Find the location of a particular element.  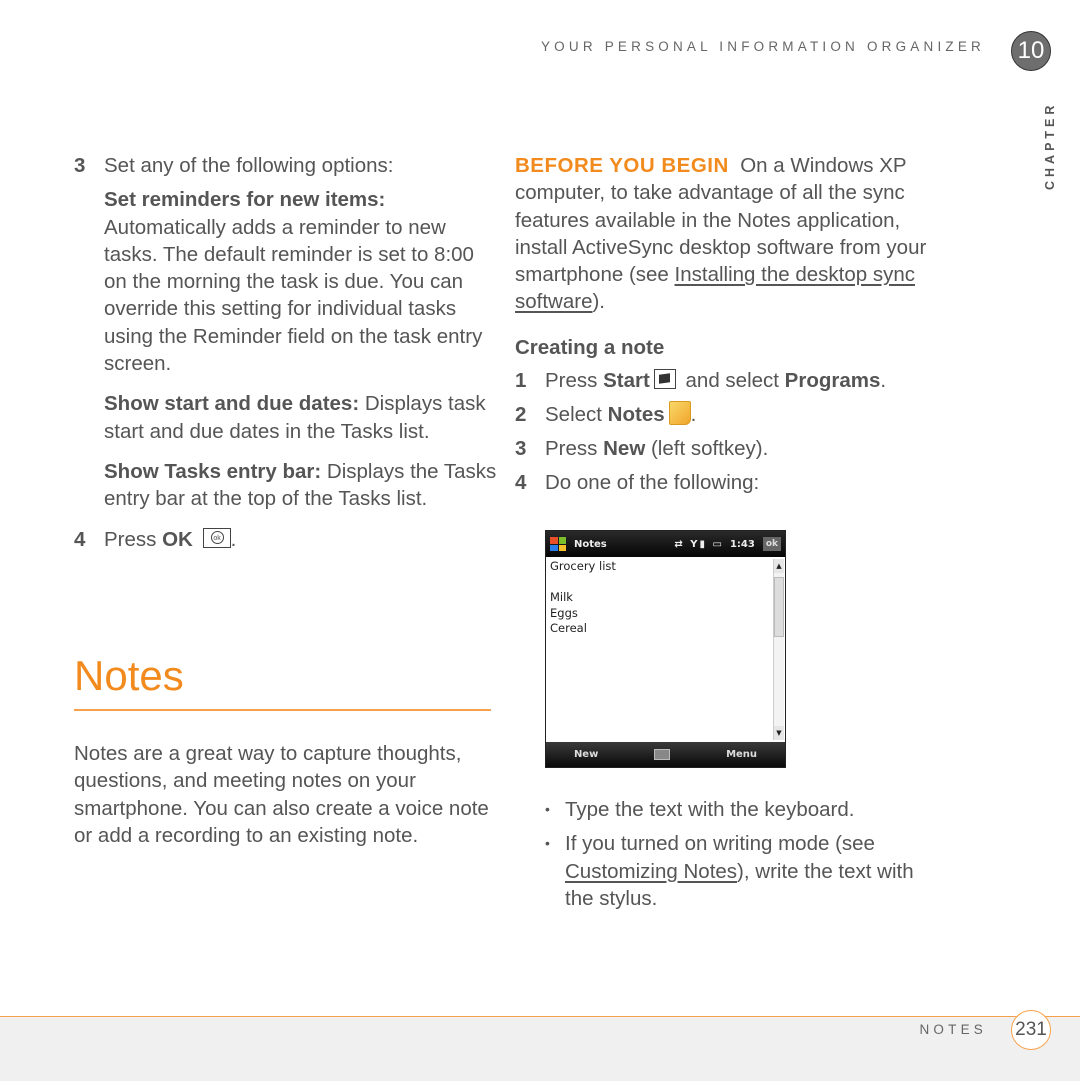

step-3: 3 Press New (left softkey). is located at coordinates (642, 449).